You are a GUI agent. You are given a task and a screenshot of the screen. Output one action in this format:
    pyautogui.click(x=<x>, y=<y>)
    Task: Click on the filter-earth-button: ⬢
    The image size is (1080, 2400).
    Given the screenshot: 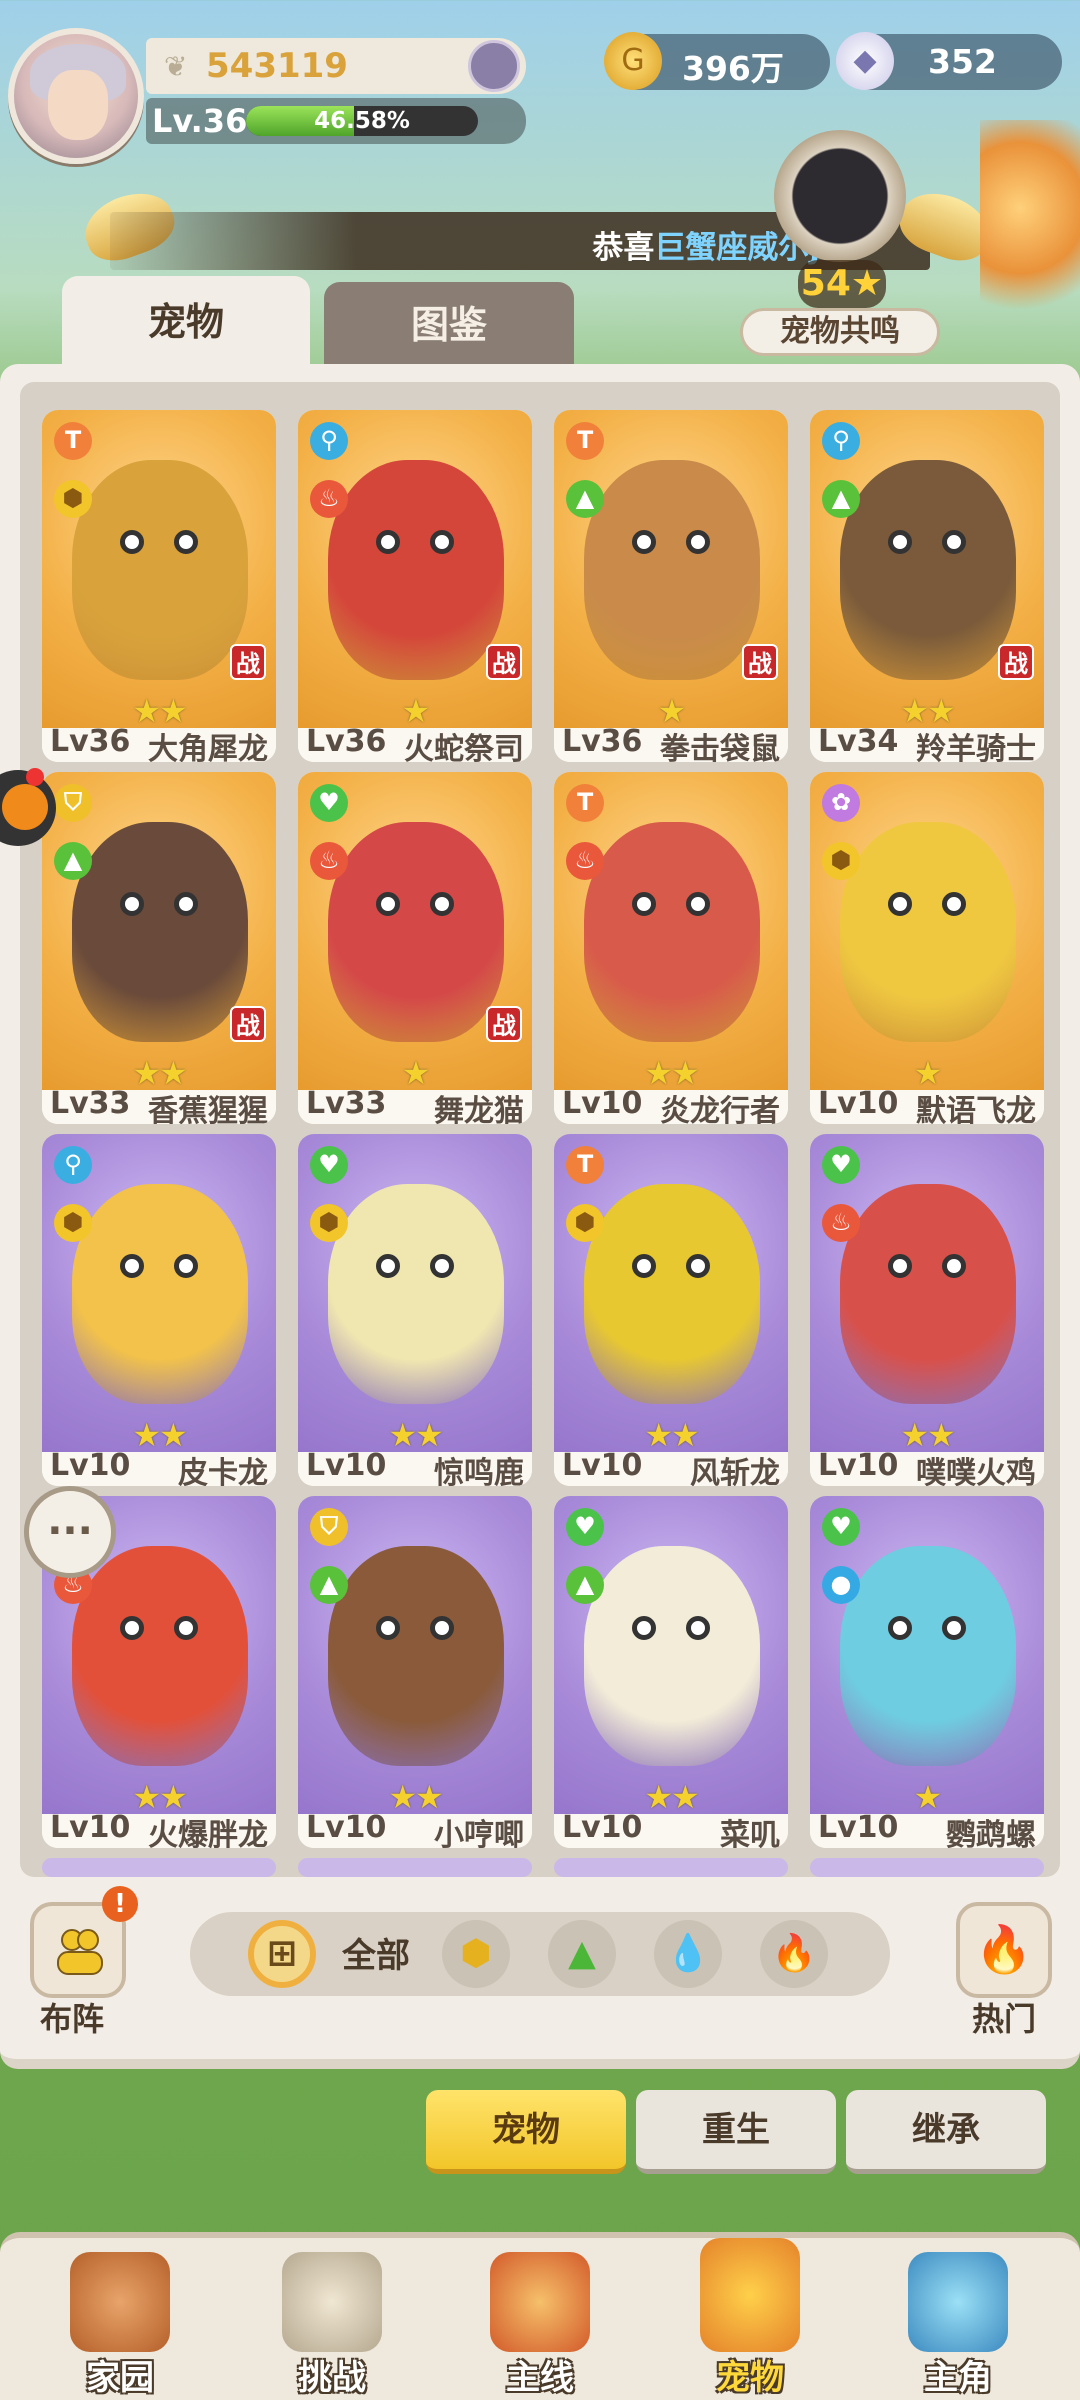 What is the action you would take?
    pyautogui.click(x=476, y=1954)
    